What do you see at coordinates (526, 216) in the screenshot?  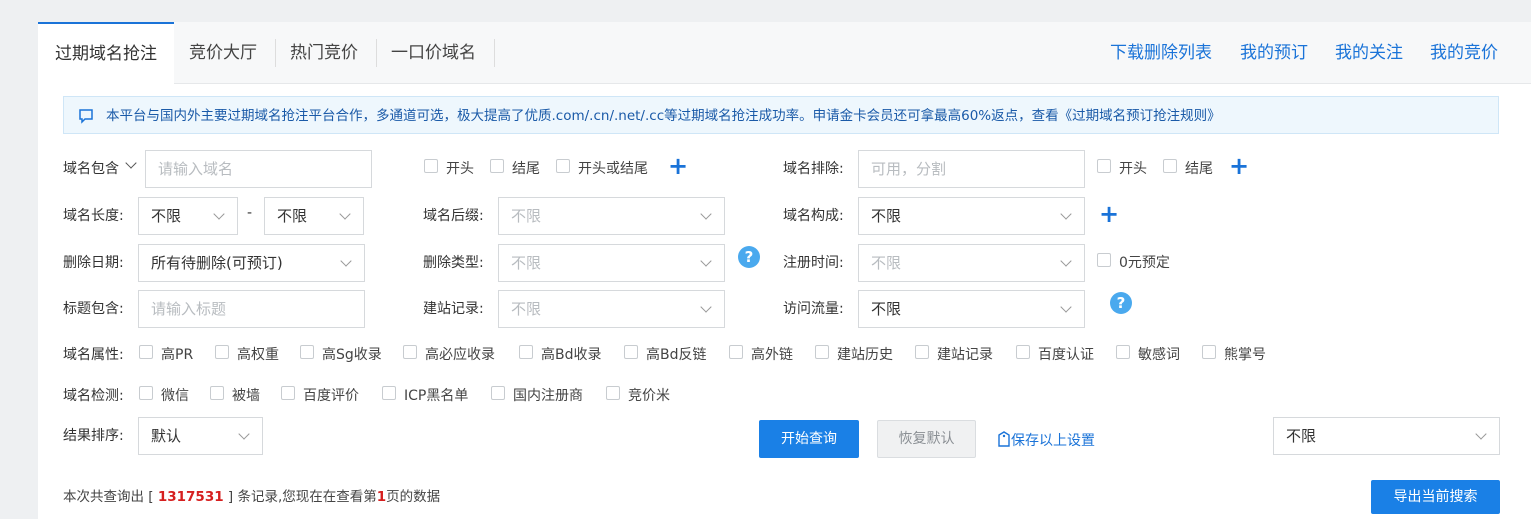 I see `suffix-value: 不限` at bounding box center [526, 216].